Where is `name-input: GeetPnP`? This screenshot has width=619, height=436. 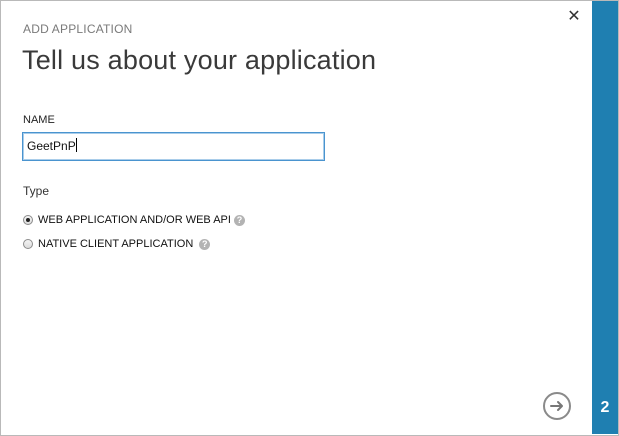
name-input: GeetPnP is located at coordinates (173, 146).